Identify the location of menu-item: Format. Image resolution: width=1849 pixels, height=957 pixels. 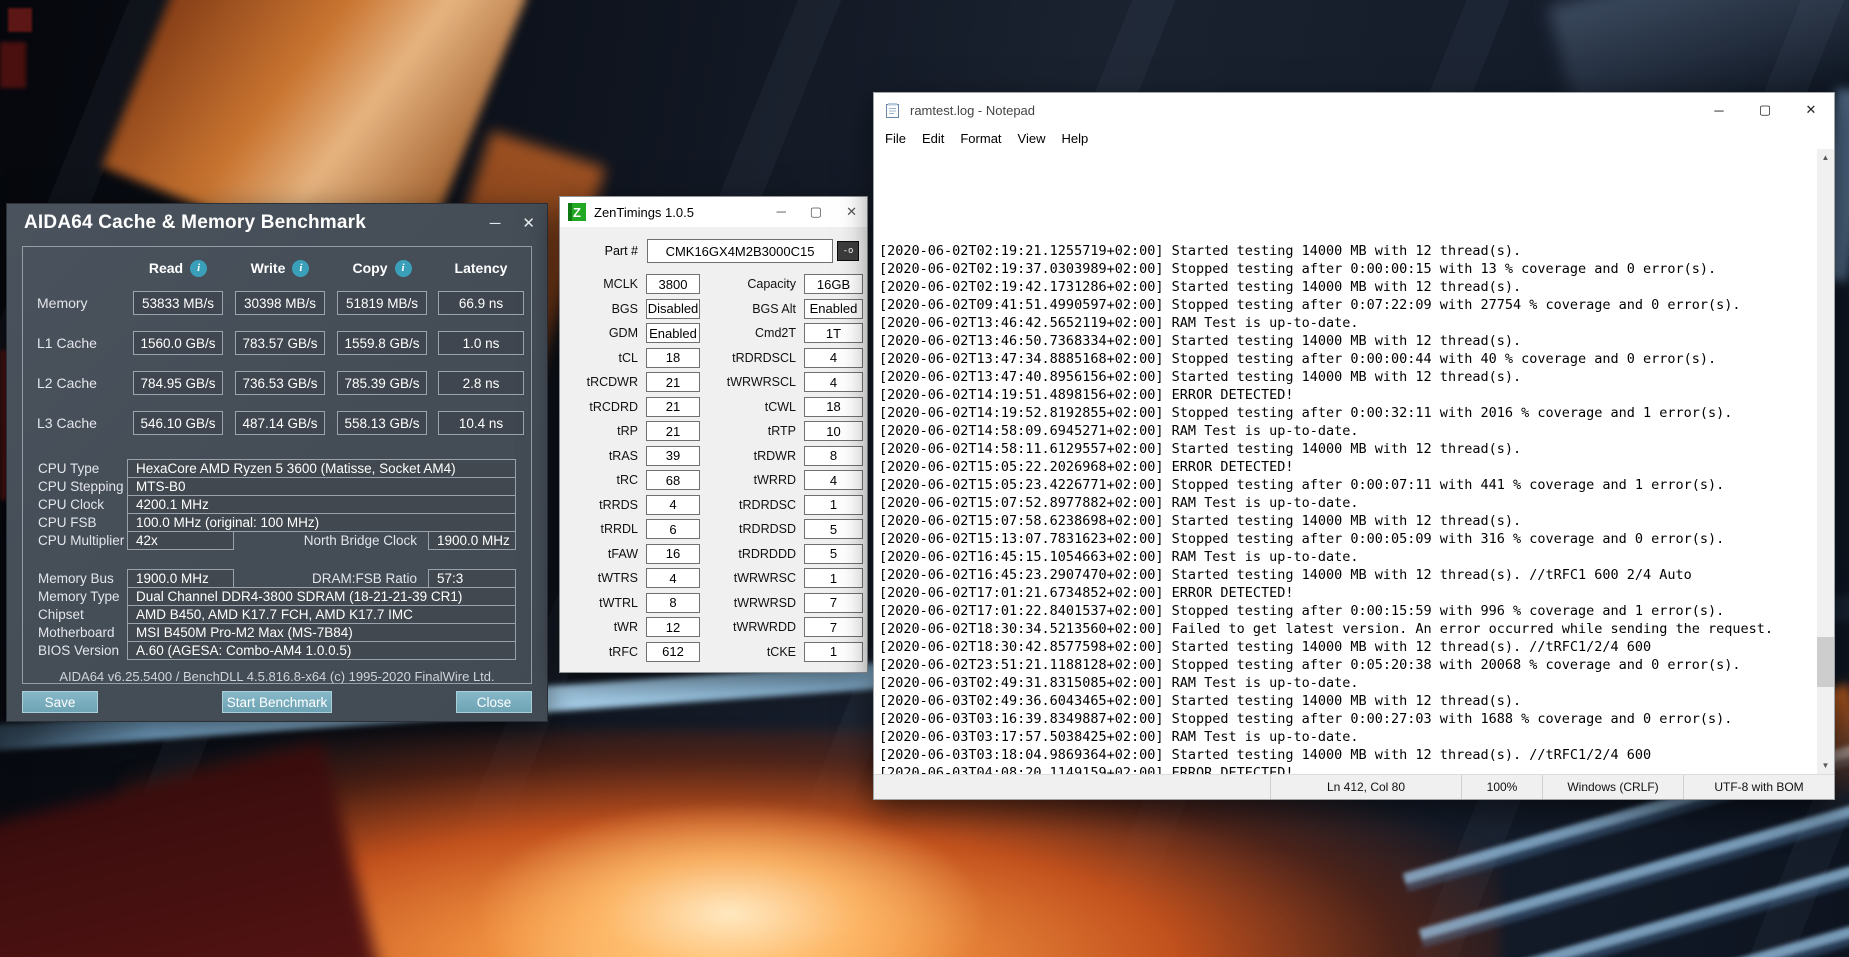
(980, 138).